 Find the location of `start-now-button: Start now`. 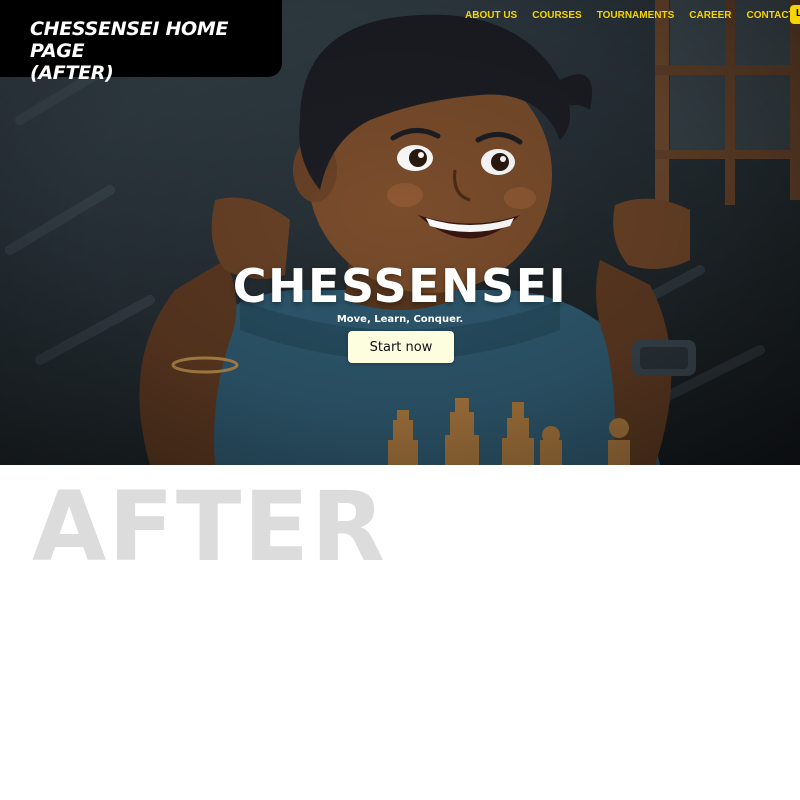

start-now-button: Start now is located at coordinates (401, 347).